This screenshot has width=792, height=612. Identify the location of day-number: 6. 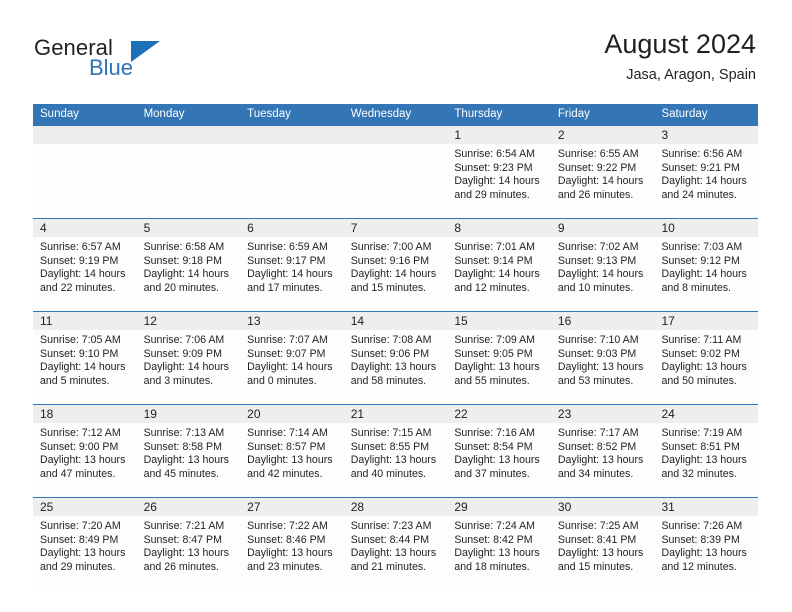
(292, 228).